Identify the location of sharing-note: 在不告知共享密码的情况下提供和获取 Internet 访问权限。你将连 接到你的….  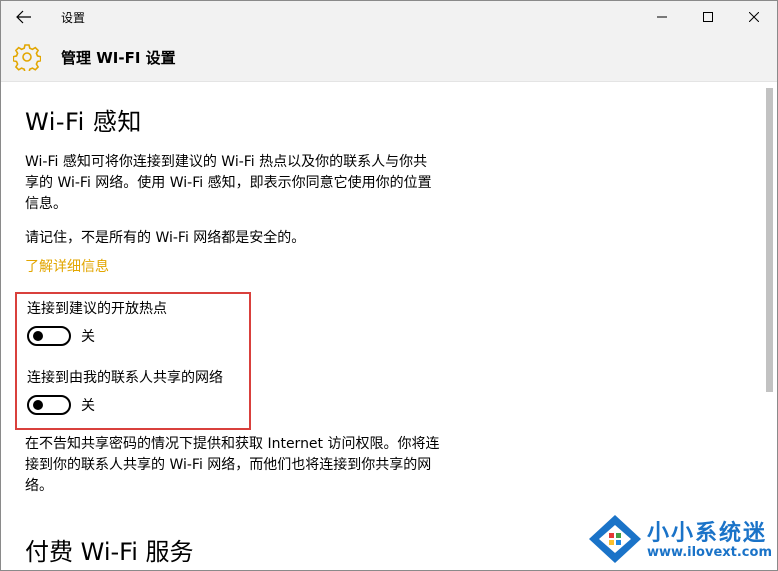
(260, 465).